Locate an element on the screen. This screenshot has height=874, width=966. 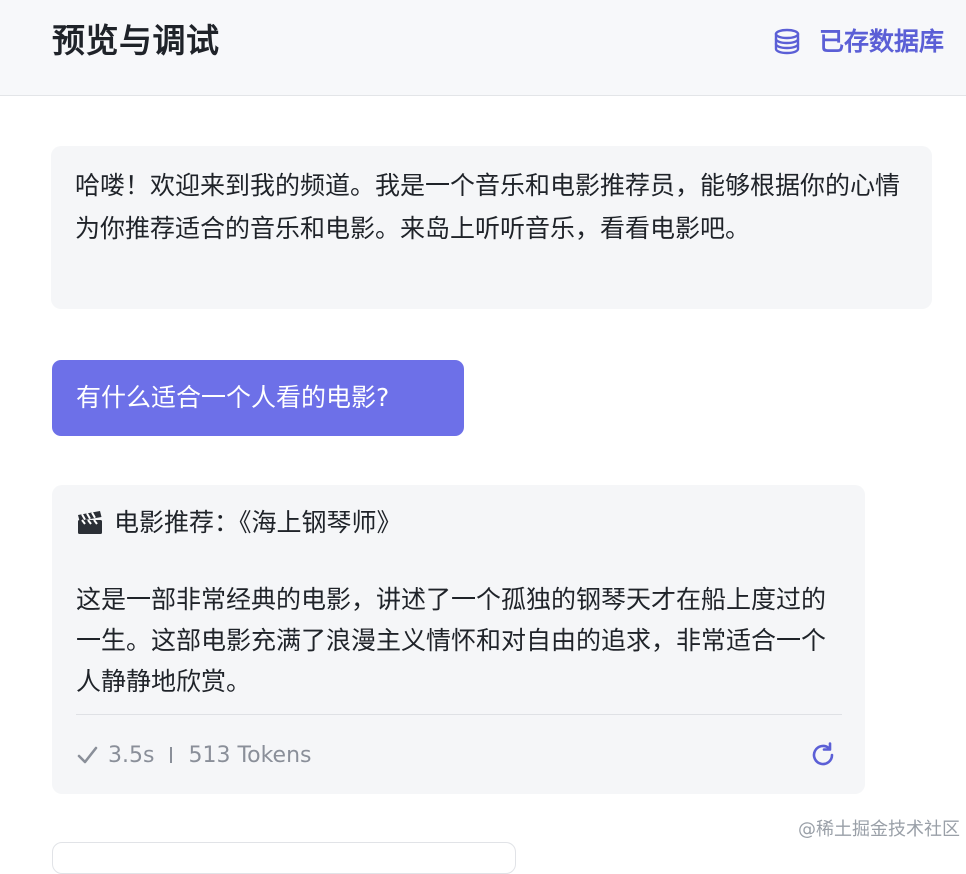
reply-title: 电影推荐：《海上钢琴师》 is located at coordinates (239, 523).